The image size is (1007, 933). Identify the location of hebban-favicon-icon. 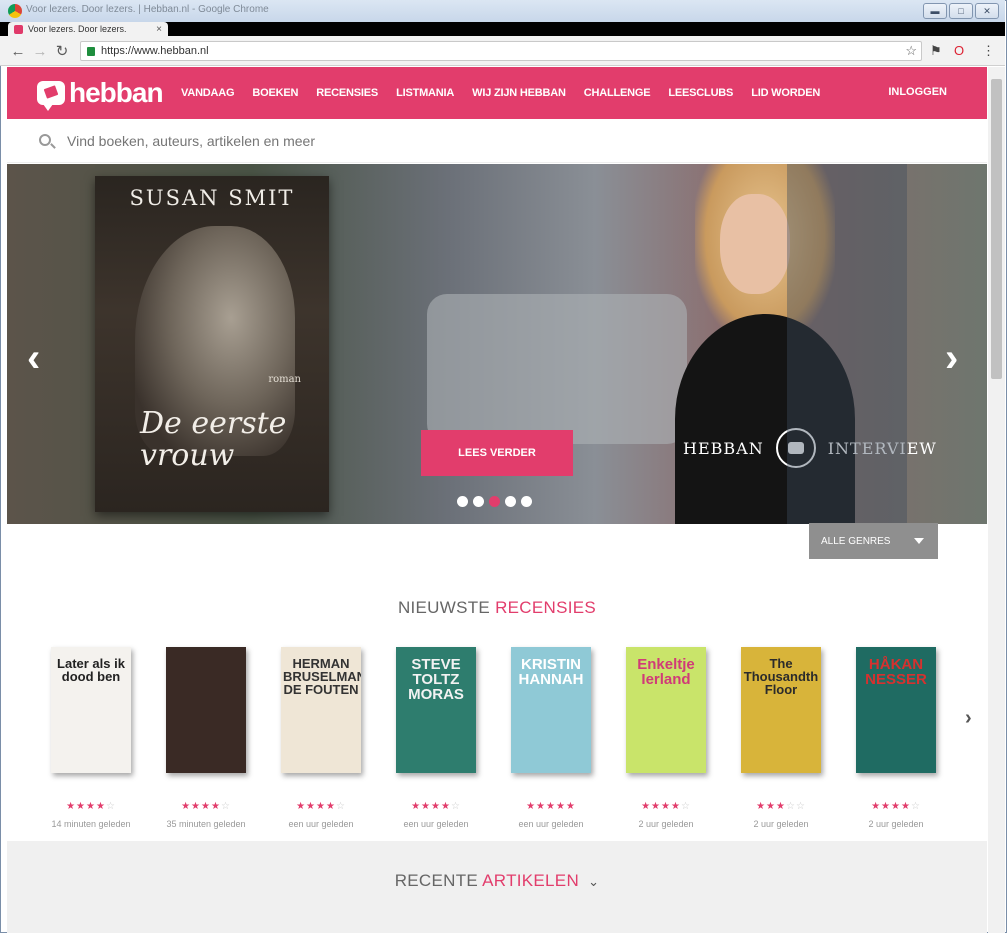
(18, 29).